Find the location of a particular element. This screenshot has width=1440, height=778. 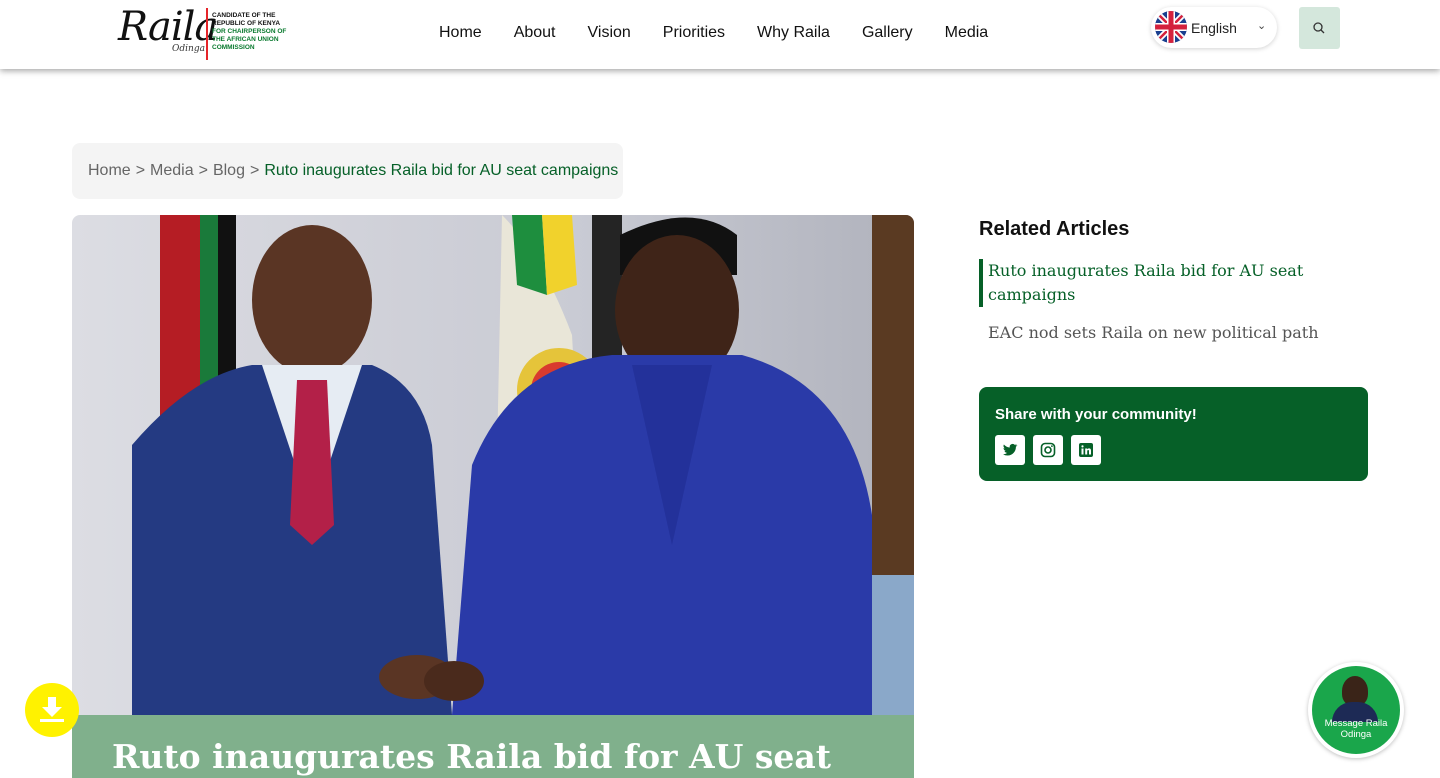

article-title: Ruto inaugurates Raila bid for AU seat is located at coordinates (472, 756).